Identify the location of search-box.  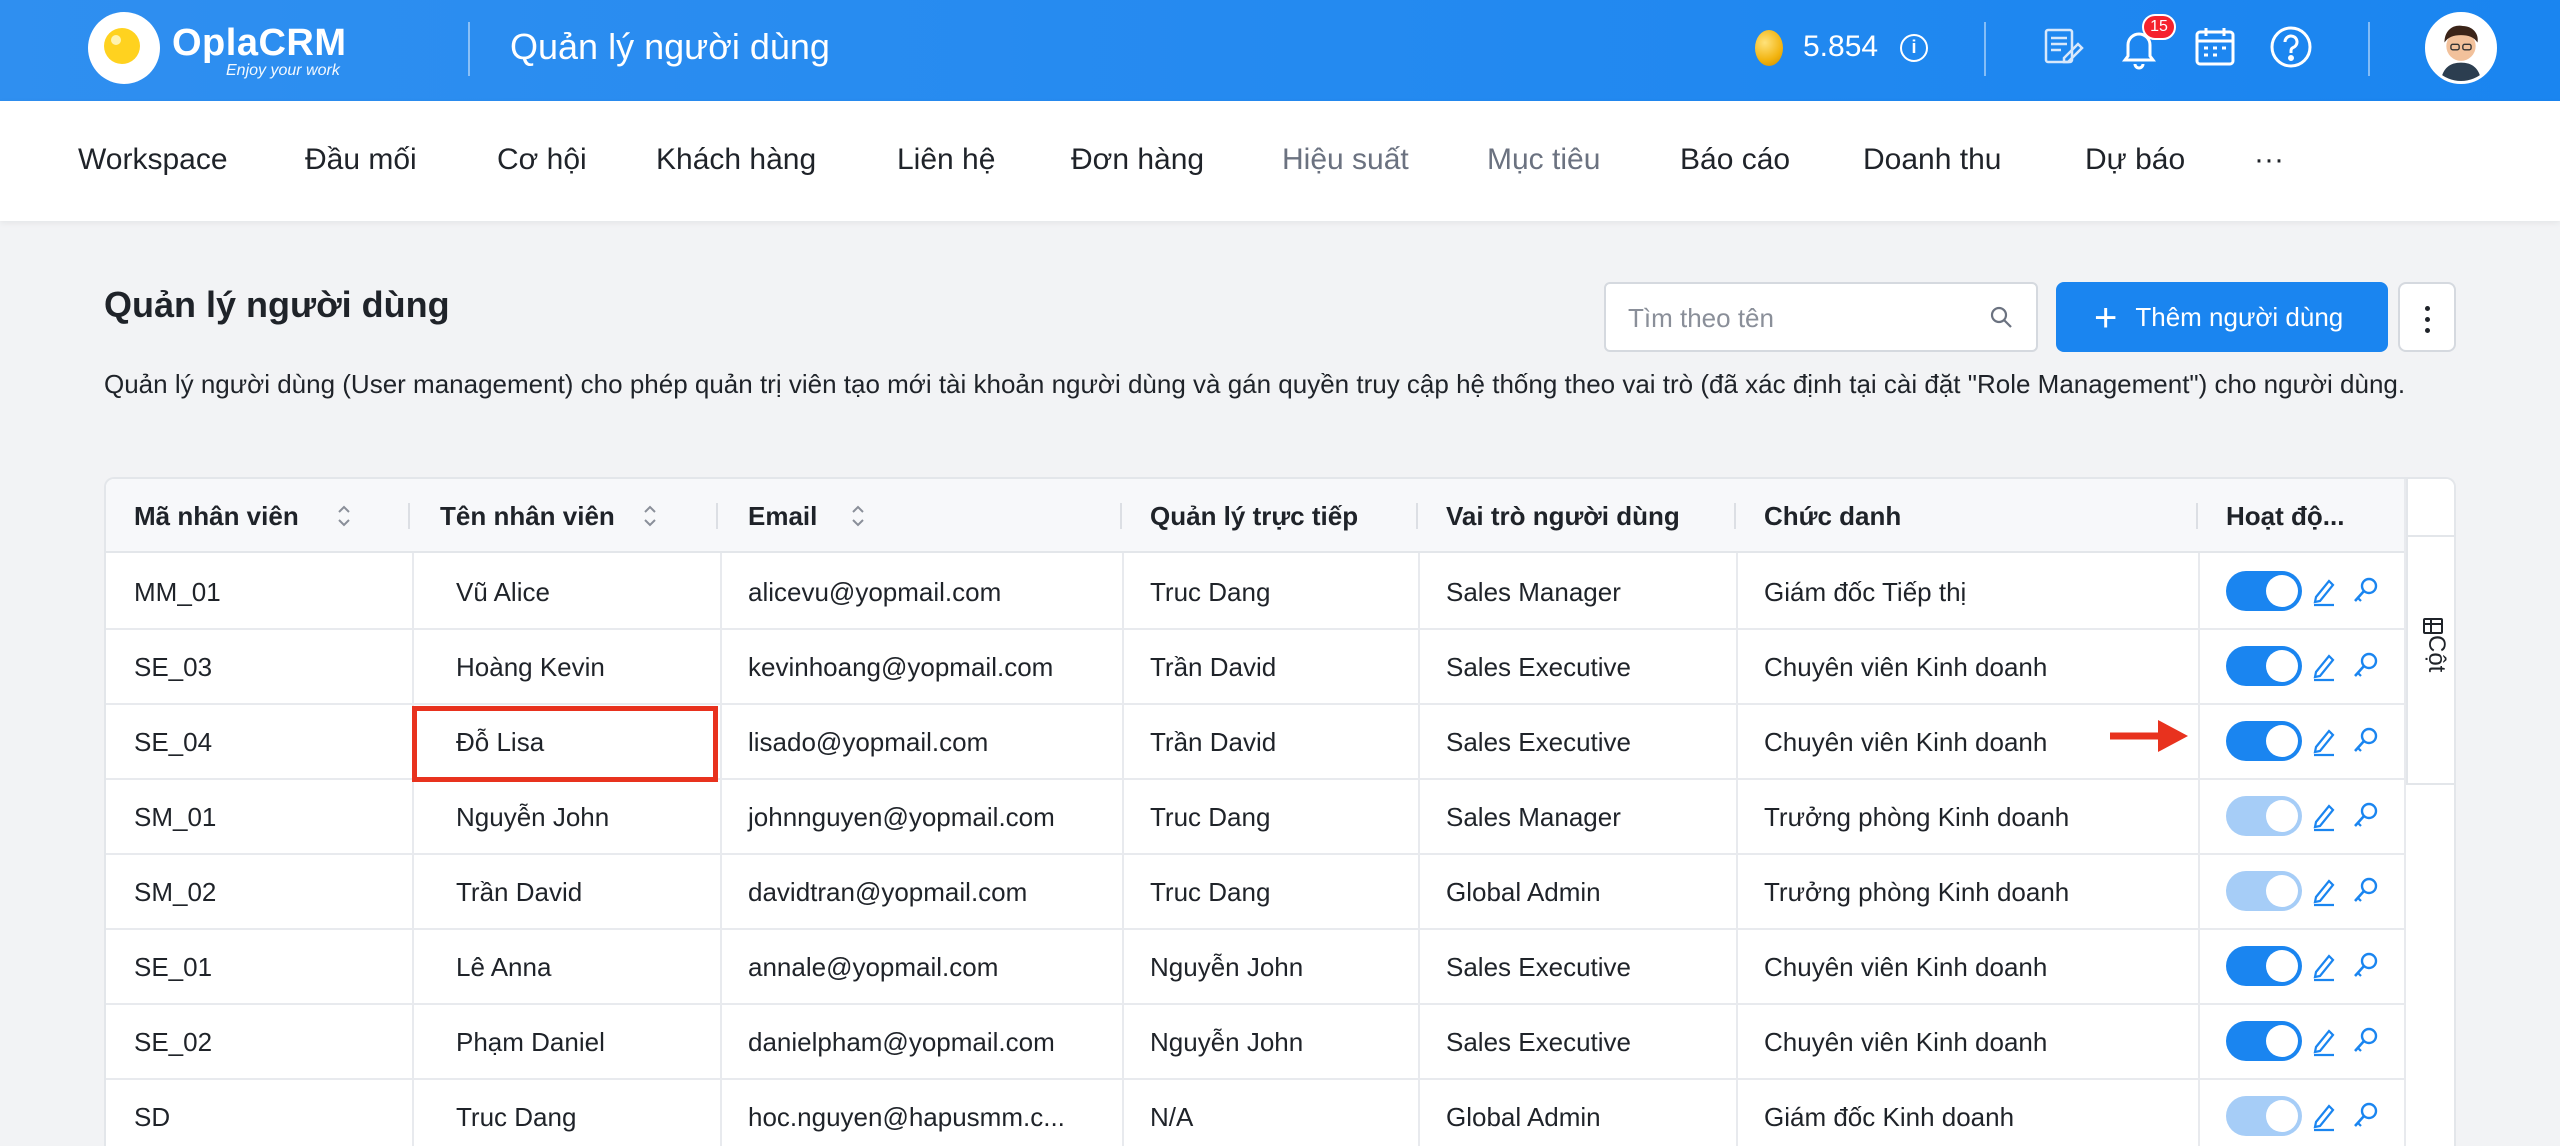
(1821, 317).